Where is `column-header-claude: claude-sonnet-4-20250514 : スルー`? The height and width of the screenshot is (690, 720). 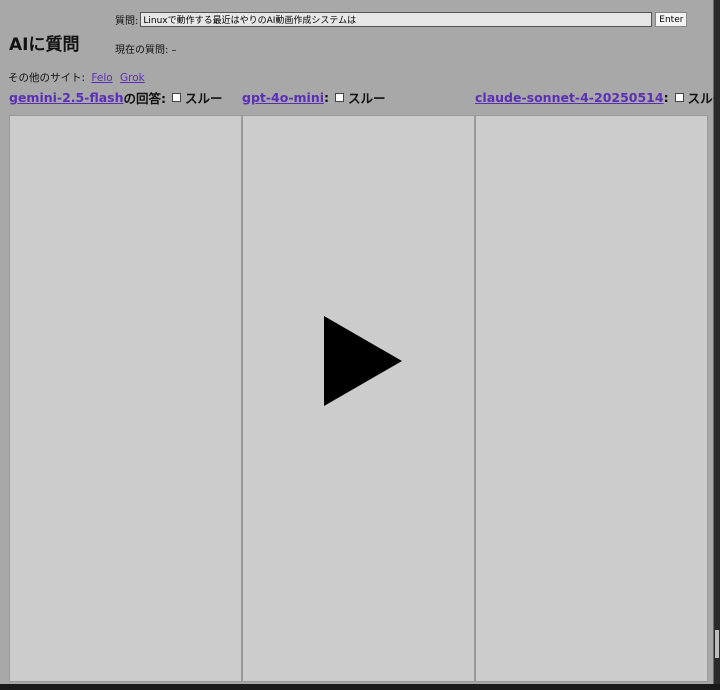
column-header-claude: claude-sonnet-4-20250514 : スルー is located at coordinates (597, 97).